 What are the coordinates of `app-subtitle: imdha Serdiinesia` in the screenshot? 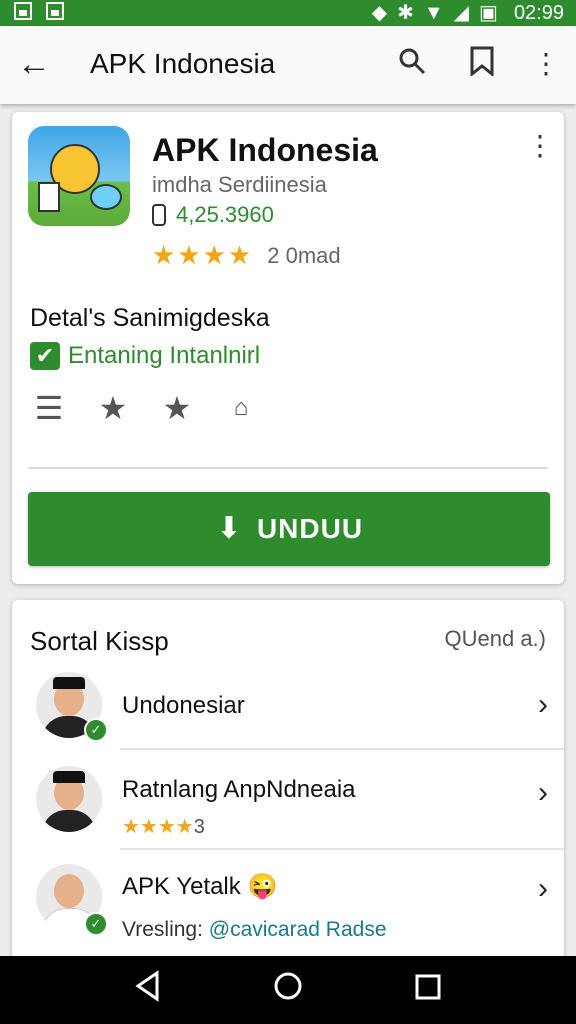 It's located at (239, 184).